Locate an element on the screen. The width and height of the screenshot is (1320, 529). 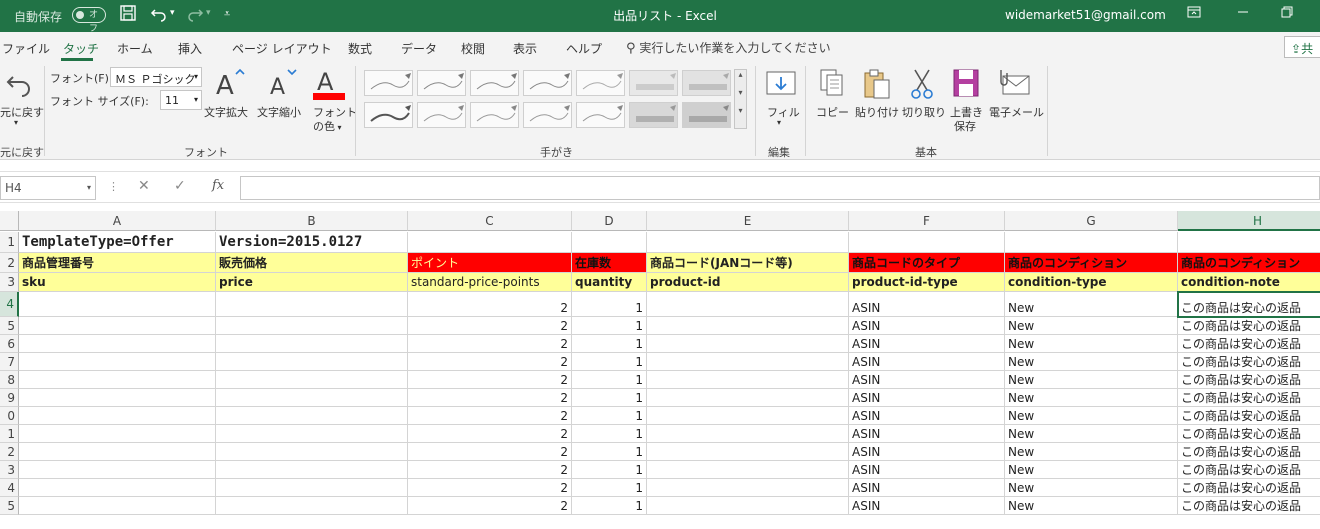
header-label-c: ポイント is located at coordinates (490, 263).